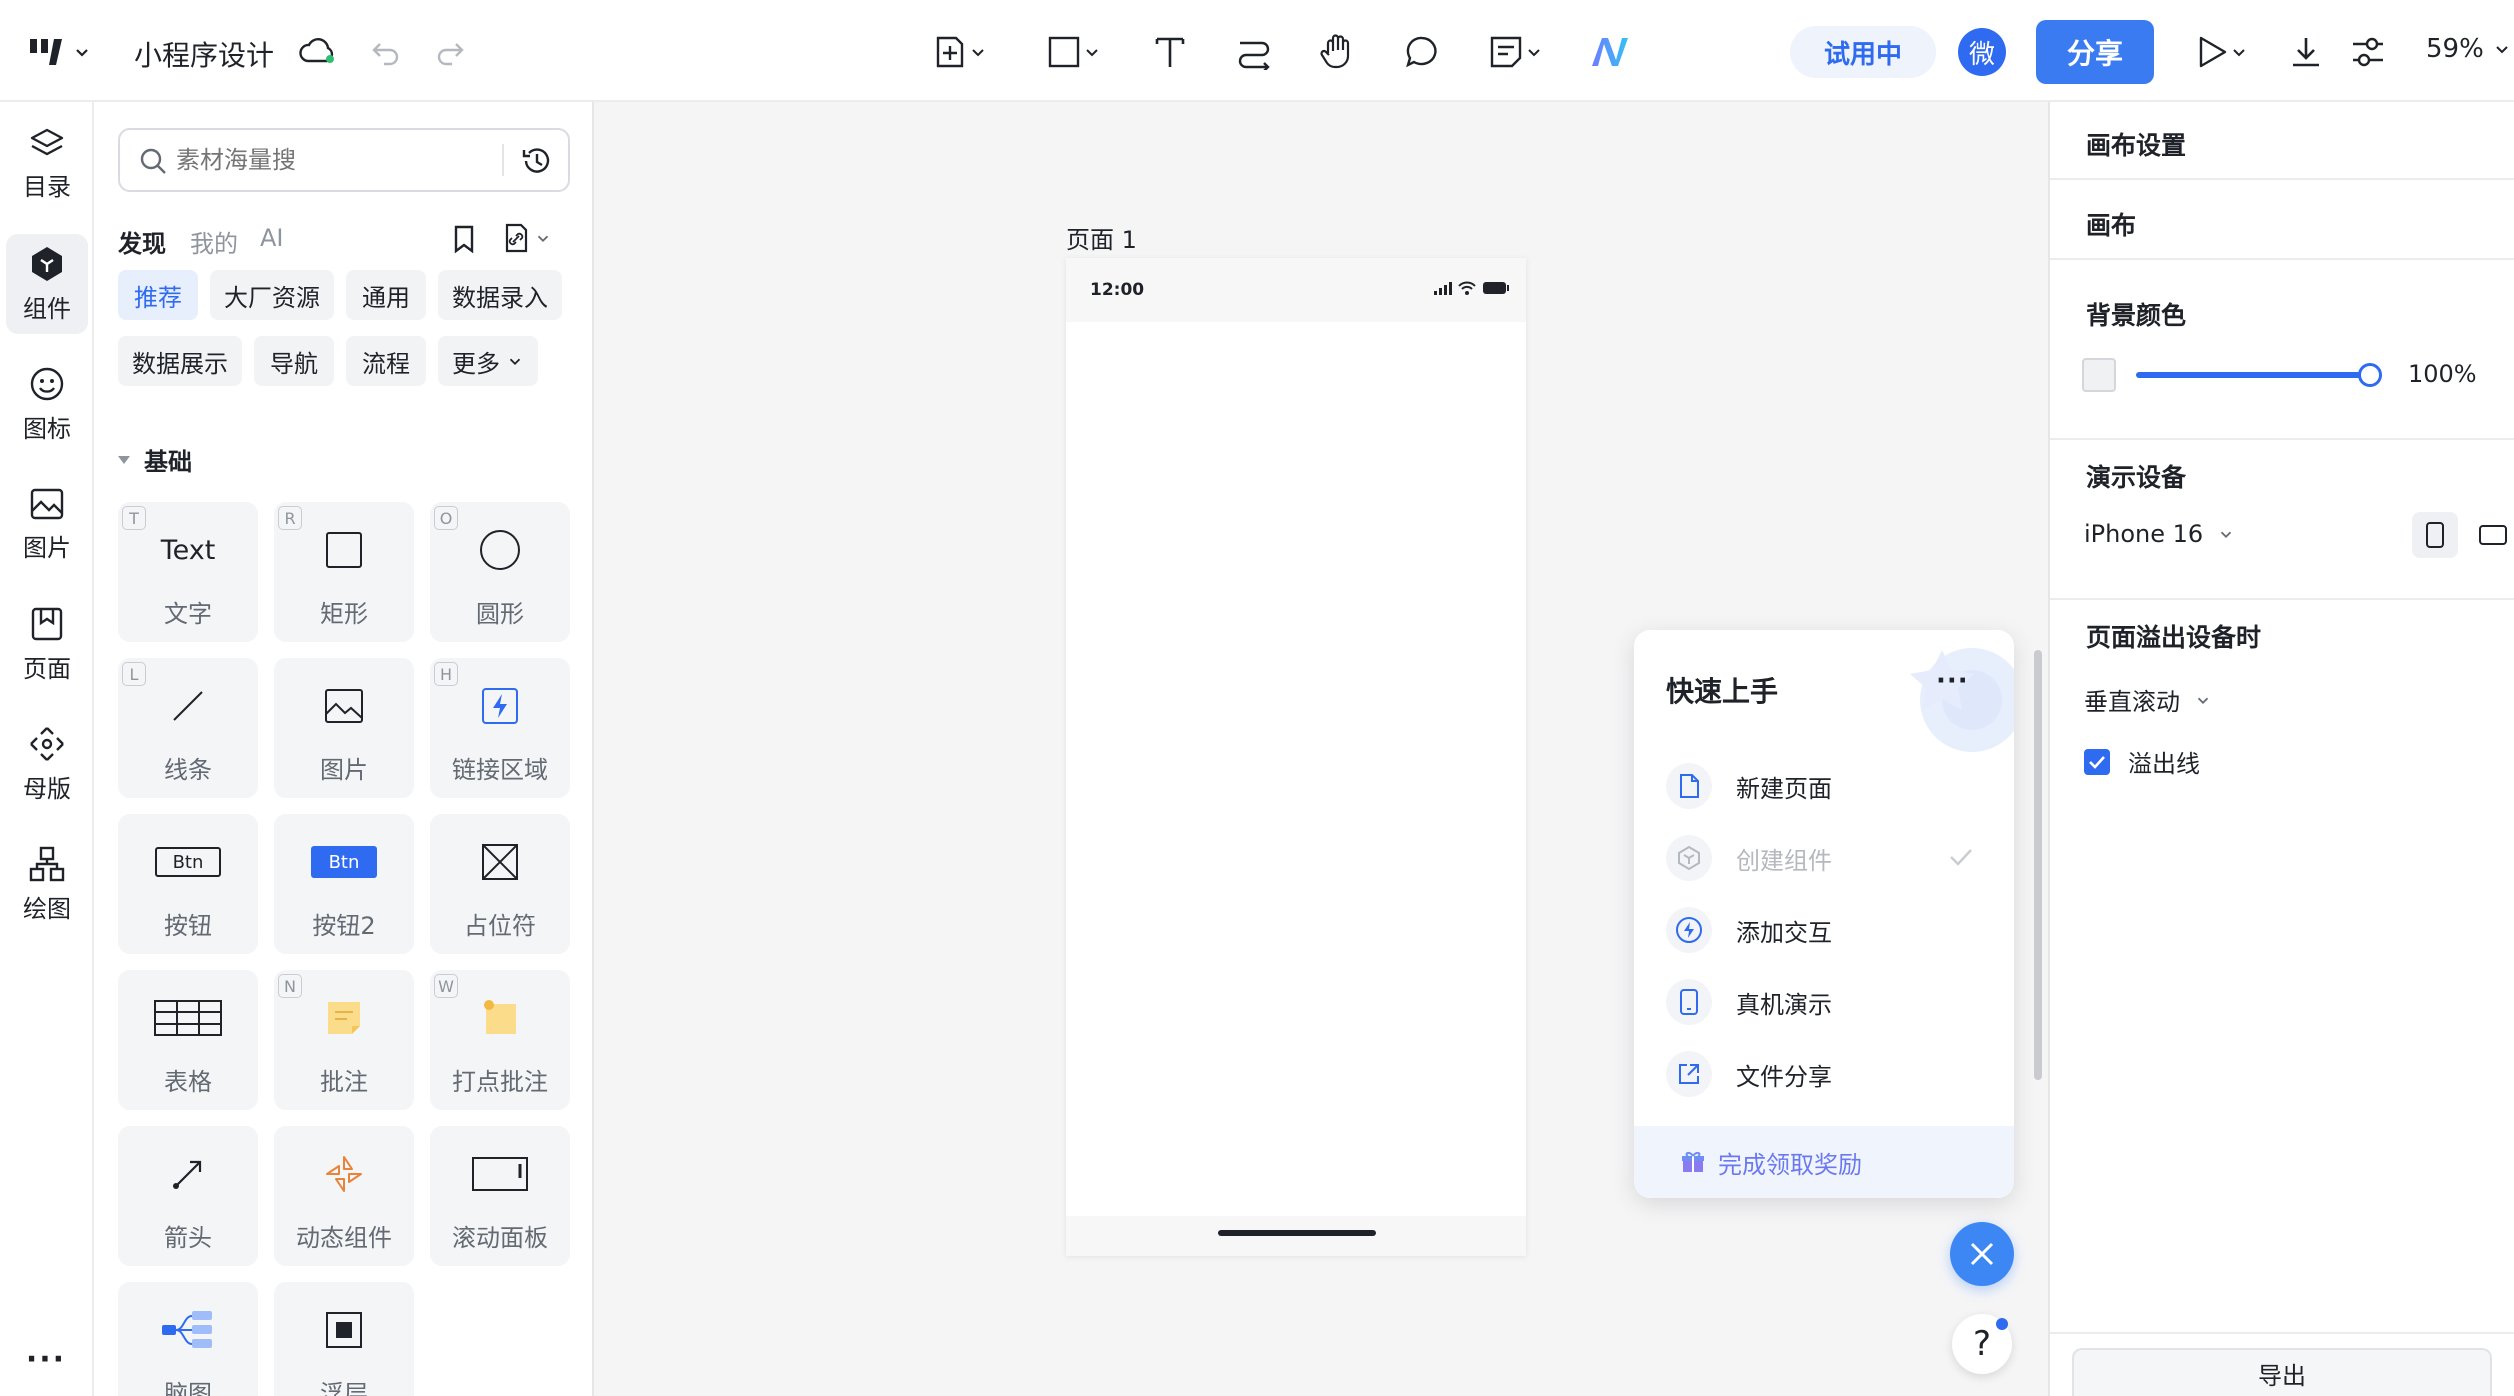 This screenshot has width=2514, height=1396. What do you see at coordinates (326, 160) in the screenshot?
I see `search-input` at bounding box center [326, 160].